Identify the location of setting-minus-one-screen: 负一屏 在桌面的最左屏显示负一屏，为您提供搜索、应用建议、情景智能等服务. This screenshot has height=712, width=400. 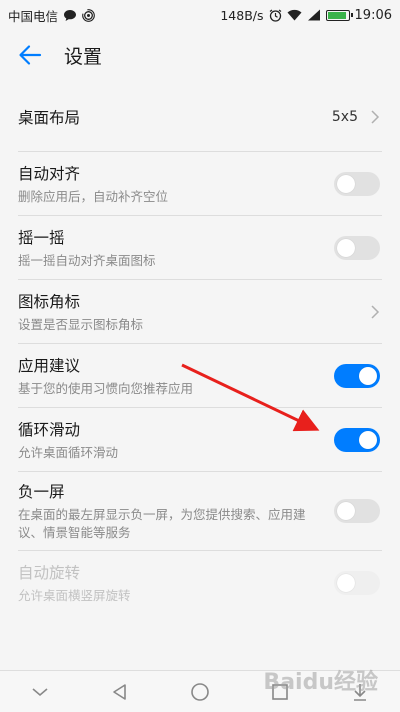
(200, 511).